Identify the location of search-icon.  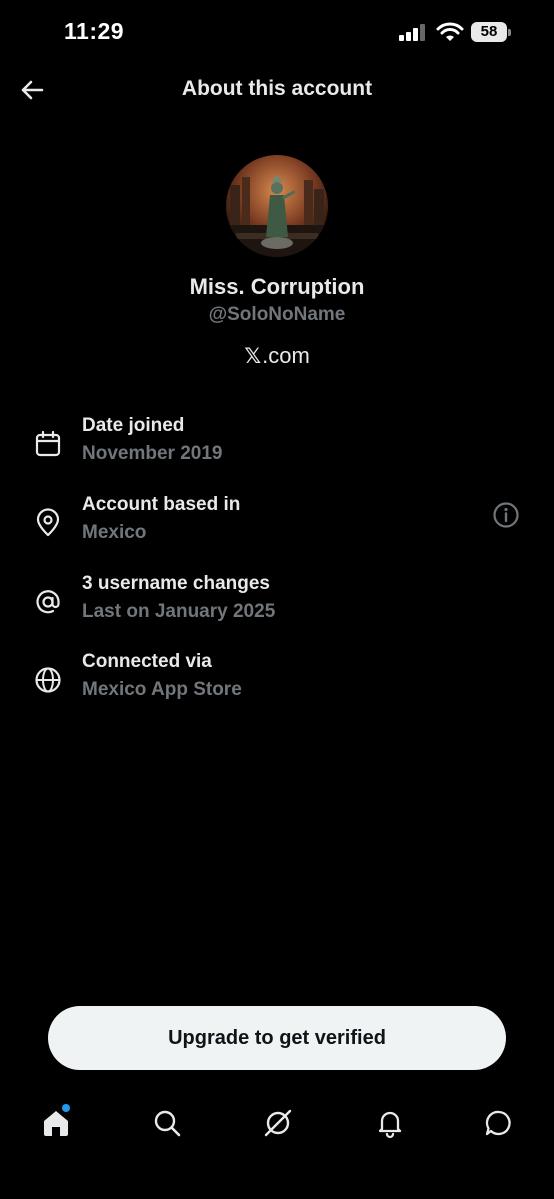
(167, 1123).